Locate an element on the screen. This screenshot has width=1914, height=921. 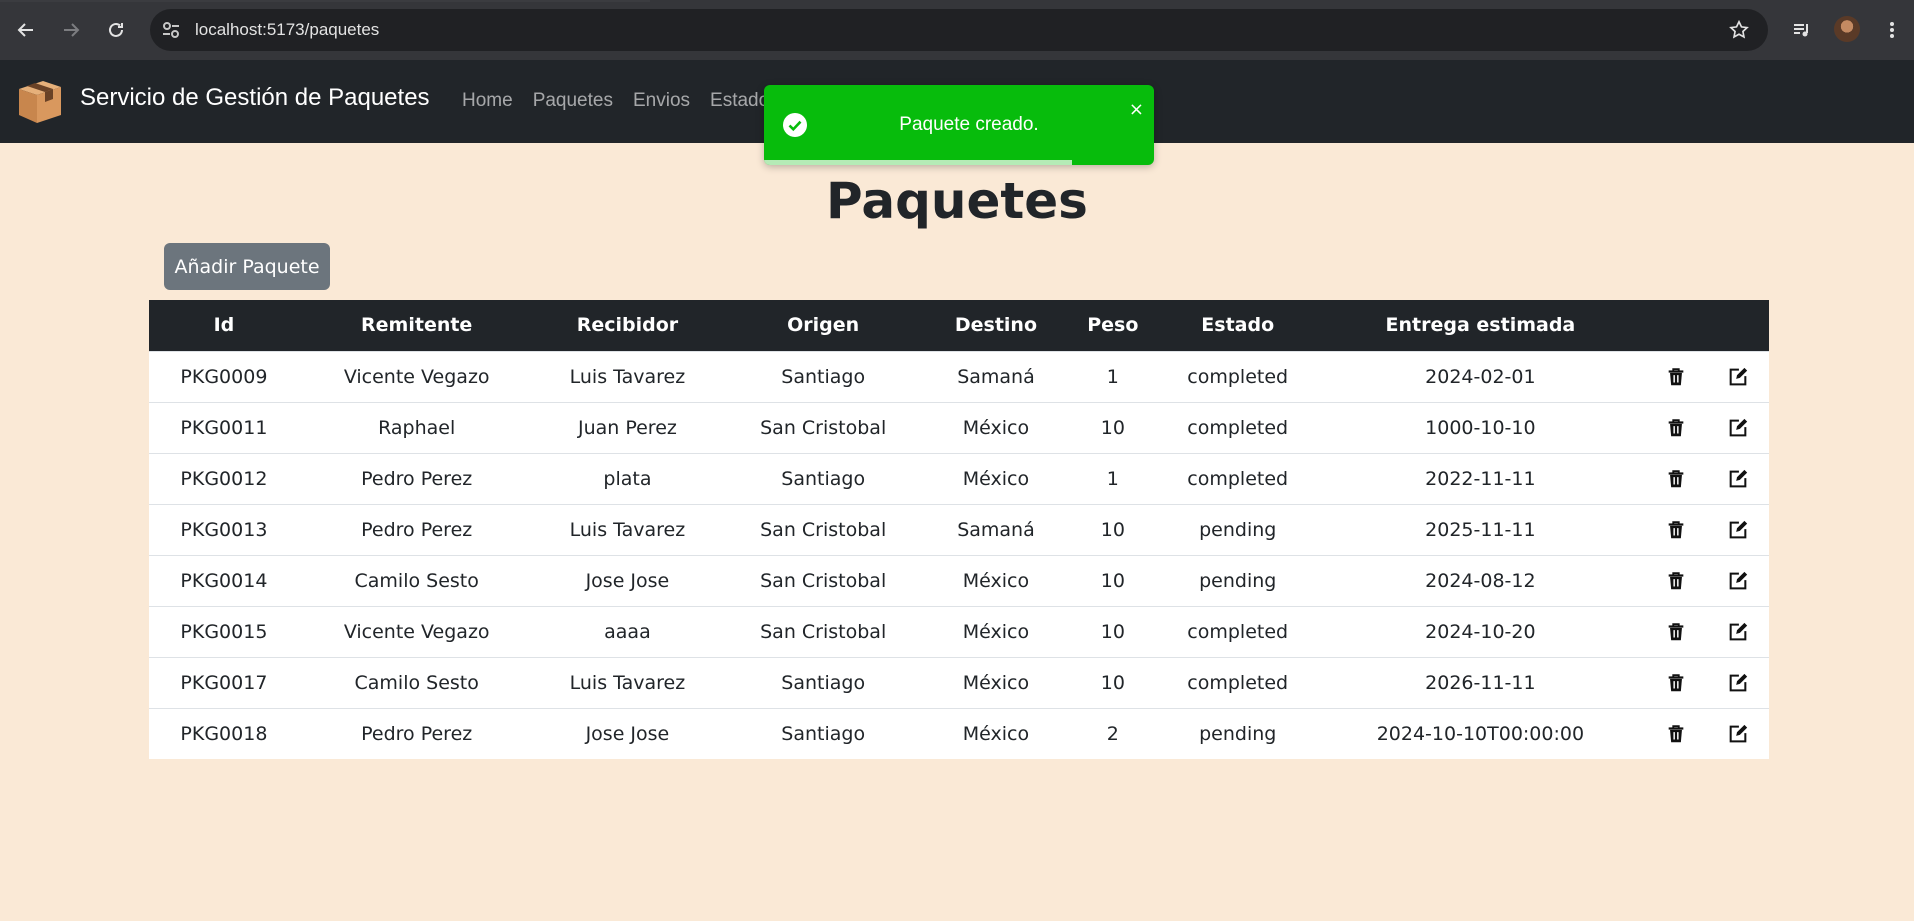
cell-recibidor: Juan Perez is located at coordinates (627, 427).